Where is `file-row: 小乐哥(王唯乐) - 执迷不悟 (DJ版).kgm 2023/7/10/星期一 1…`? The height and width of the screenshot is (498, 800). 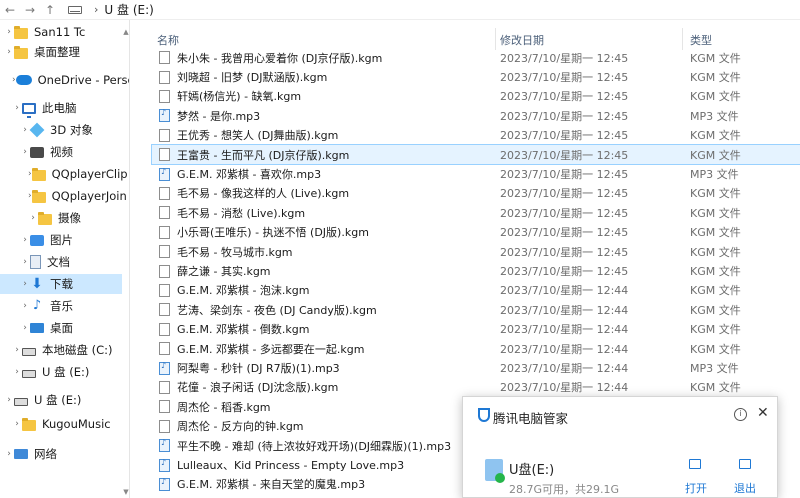
file-row: 小乐哥(王唯乐) - 执迷不悟 (DJ版).kgm 2023/7/10/星期一 1… is located at coordinates (476, 232).